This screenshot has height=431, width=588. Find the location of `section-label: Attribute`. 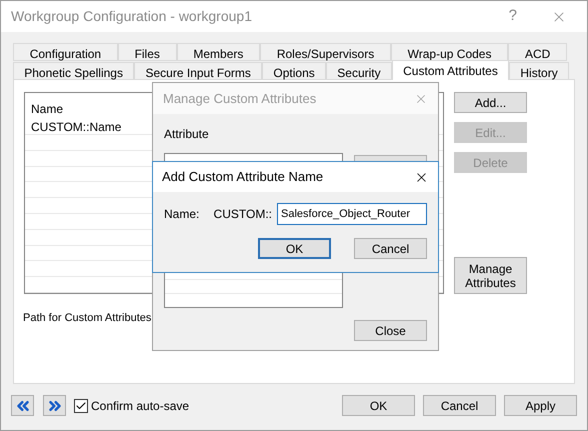

section-label: Attribute is located at coordinates (187, 134).